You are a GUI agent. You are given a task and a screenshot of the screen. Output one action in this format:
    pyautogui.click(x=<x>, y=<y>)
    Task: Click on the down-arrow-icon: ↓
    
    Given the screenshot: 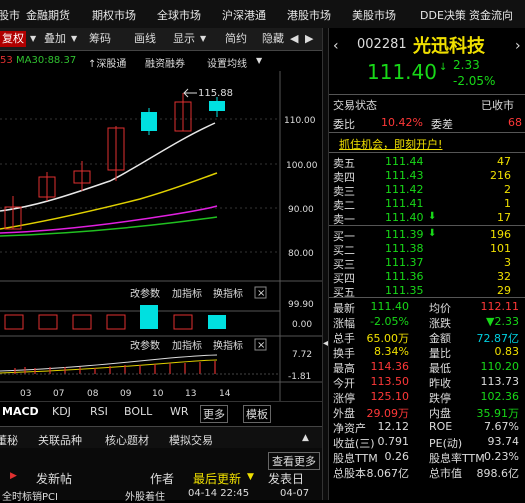 What is the action you would take?
    pyautogui.click(x=443, y=67)
    